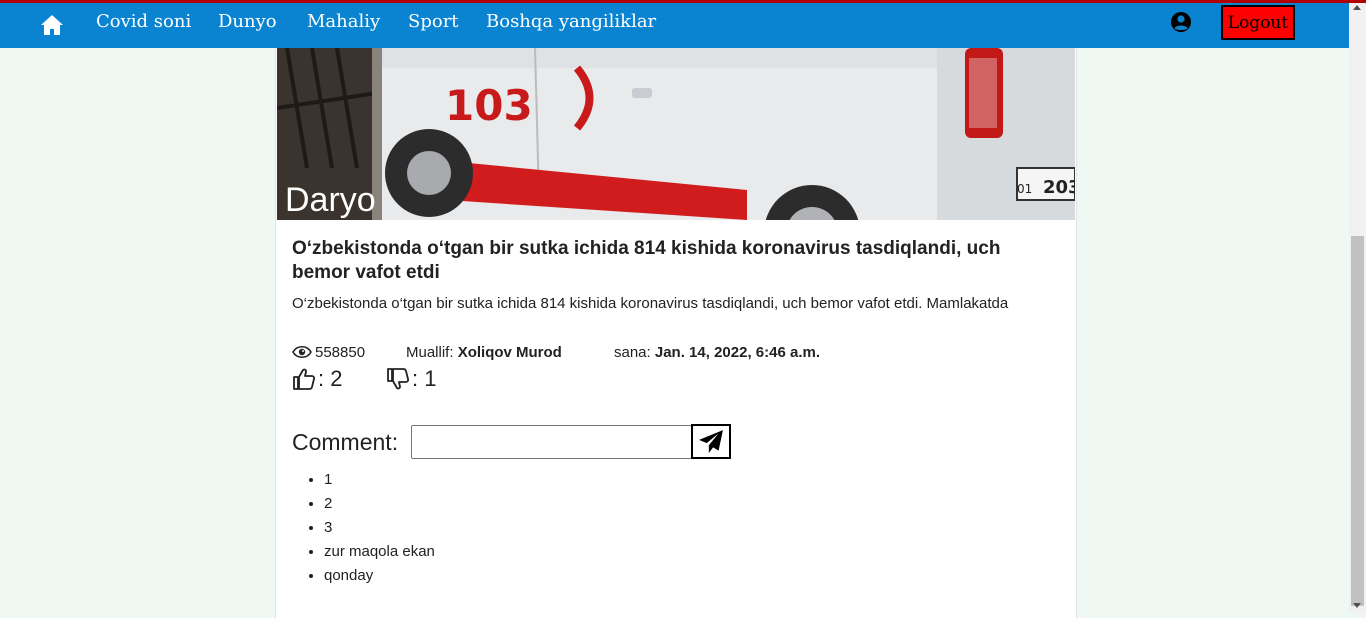  What do you see at coordinates (330, 378) in the screenshot?
I see `like-count: : 2` at bounding box center [330, 378].